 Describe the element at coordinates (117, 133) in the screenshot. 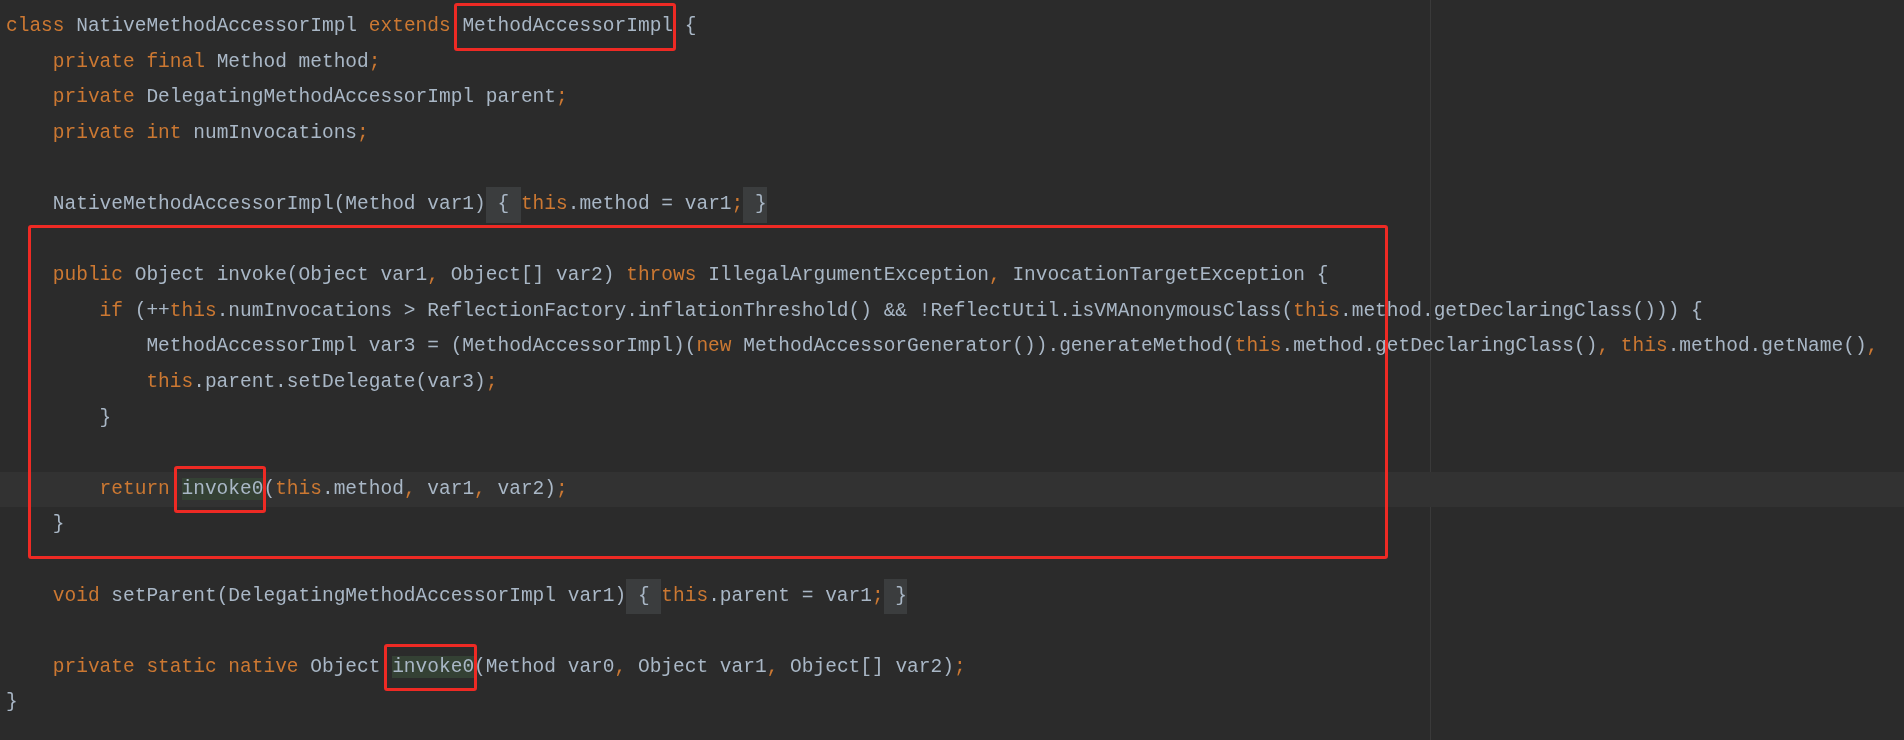

I see `code-keyword: private int` at that location.